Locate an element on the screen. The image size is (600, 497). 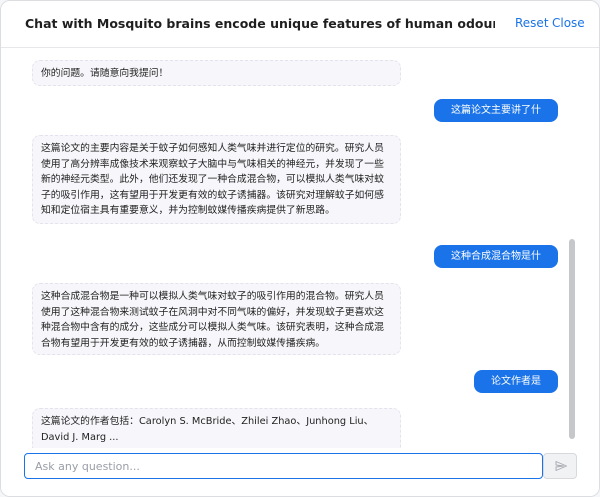
user-message: 这篇论文主要讲了什么？ is located at coordinates (496, 119).